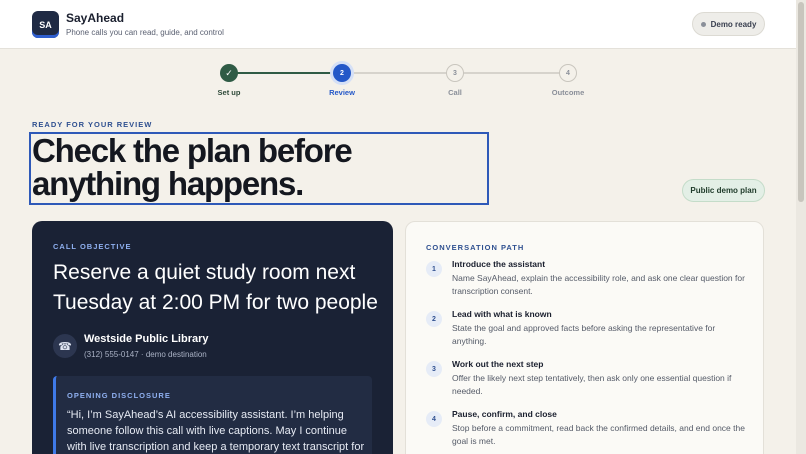 The height and width of the screenshot is (454, 806). I want to click on app-title: SayAhead, so click(95, 18).